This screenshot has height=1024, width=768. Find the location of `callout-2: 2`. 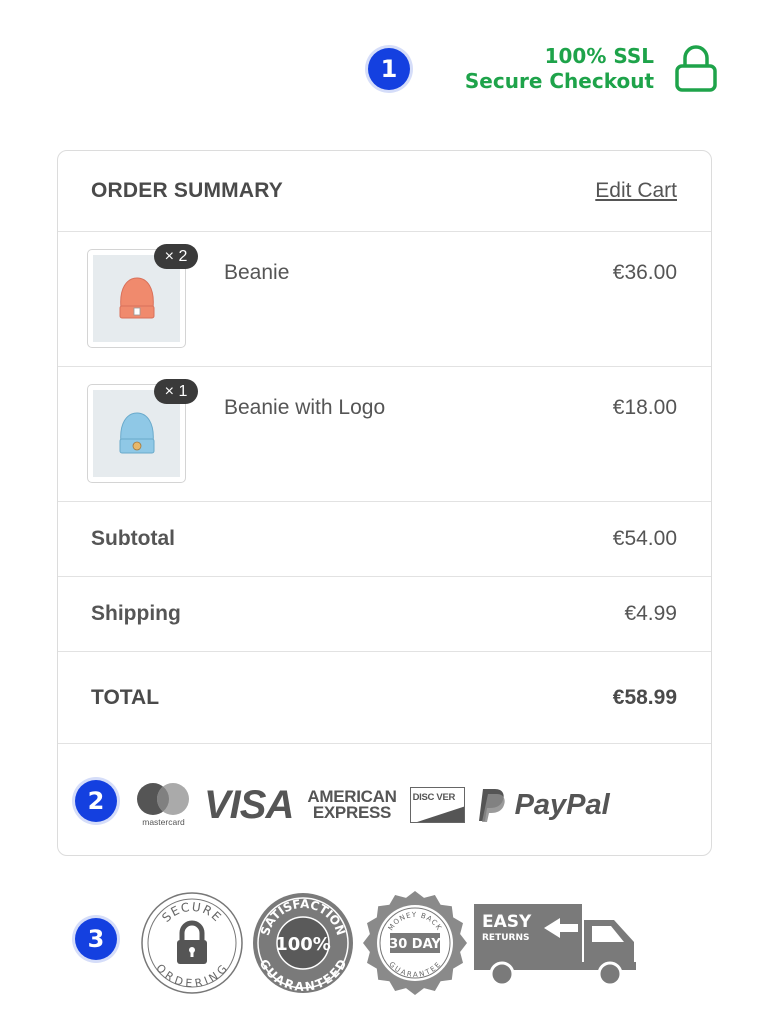

callout-2: 2 is located at coordinates (96, 801).